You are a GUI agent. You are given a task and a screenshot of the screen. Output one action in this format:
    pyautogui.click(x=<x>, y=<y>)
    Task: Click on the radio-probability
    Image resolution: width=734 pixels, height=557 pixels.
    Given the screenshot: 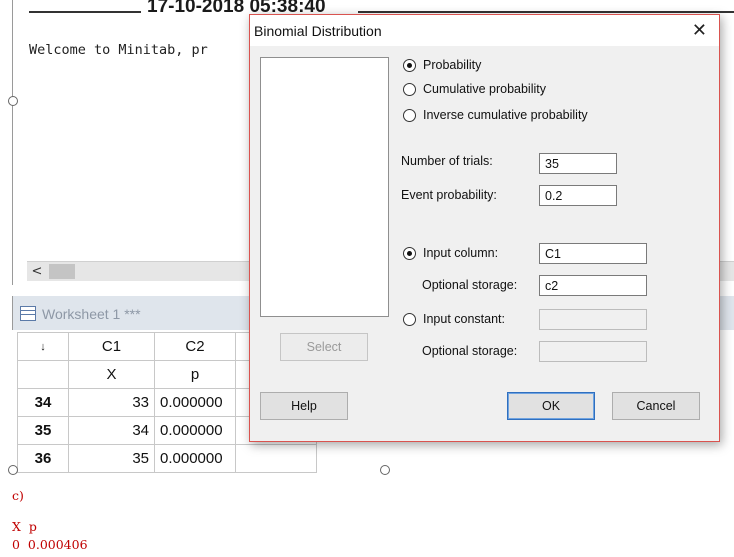 What is the action you would take?
    pyautogui.click(x=409, y=65)
    